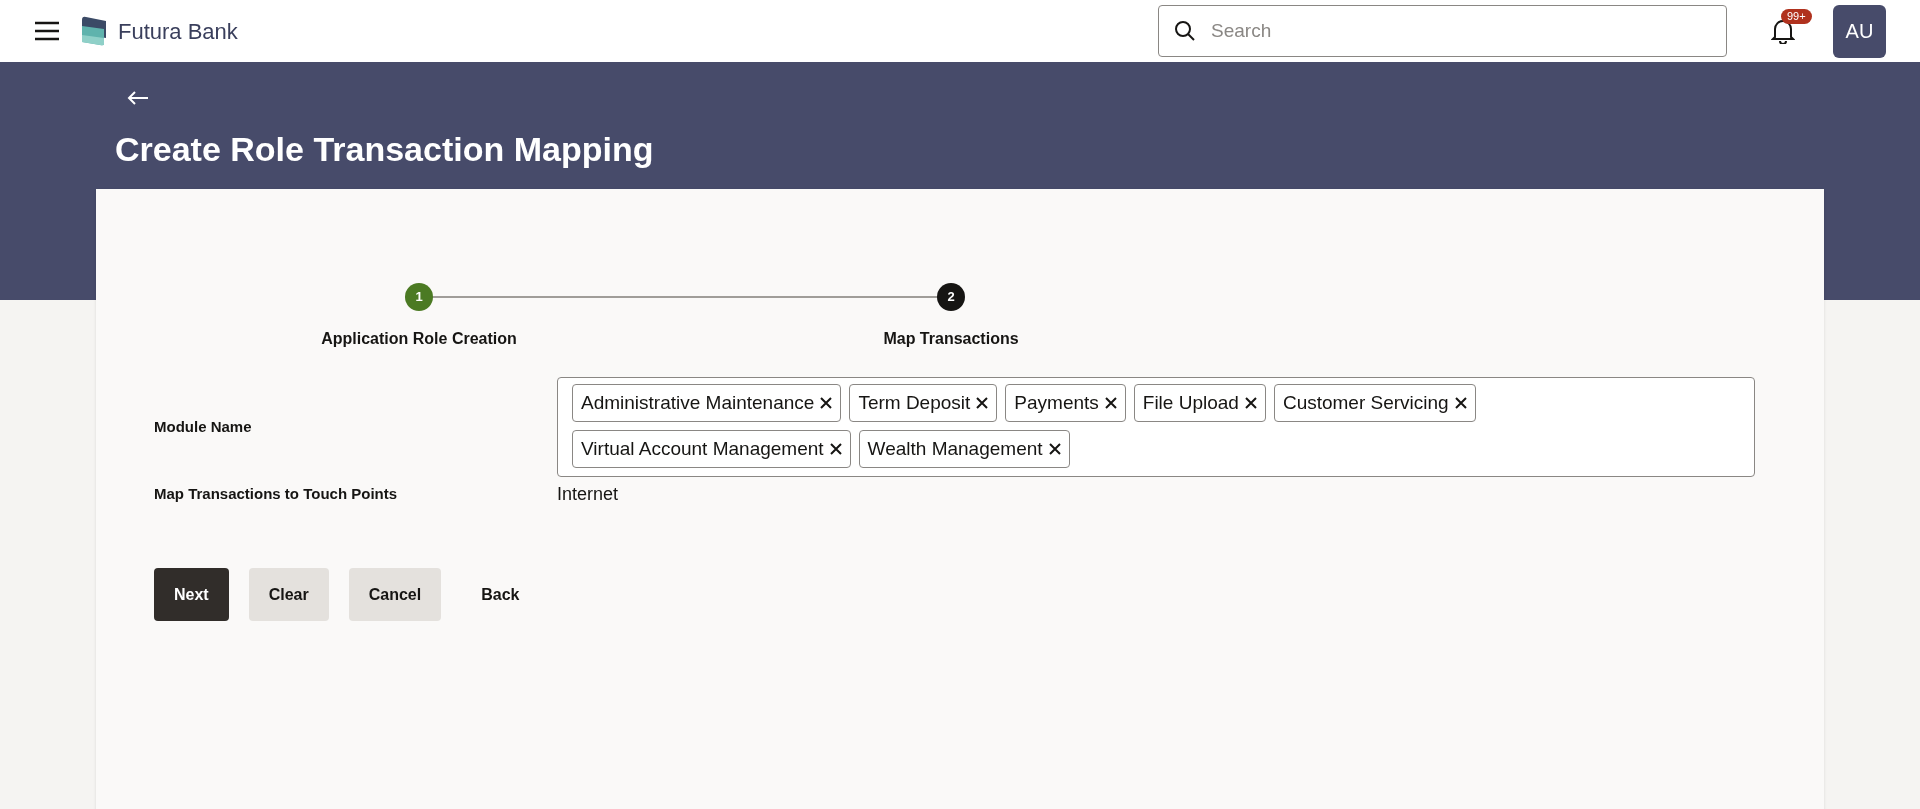 Image resolution: width=1920 pixels, height=809 pixels. Describe the element at coordinates (951, 339) in the screenshot. I see `step-label: Map Transactions` at that location.